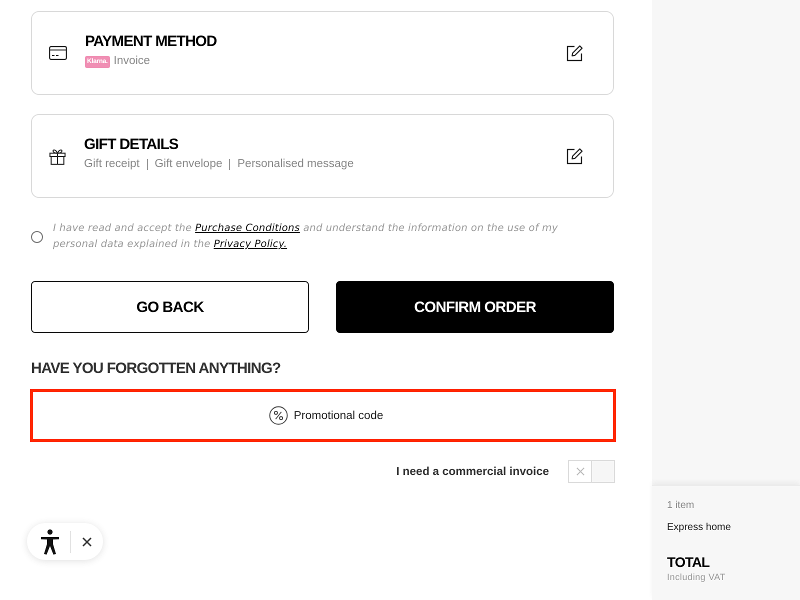  Describe the element at coordinates (50, 541) in the screenshot. I see `accessibility-icon` at that location.